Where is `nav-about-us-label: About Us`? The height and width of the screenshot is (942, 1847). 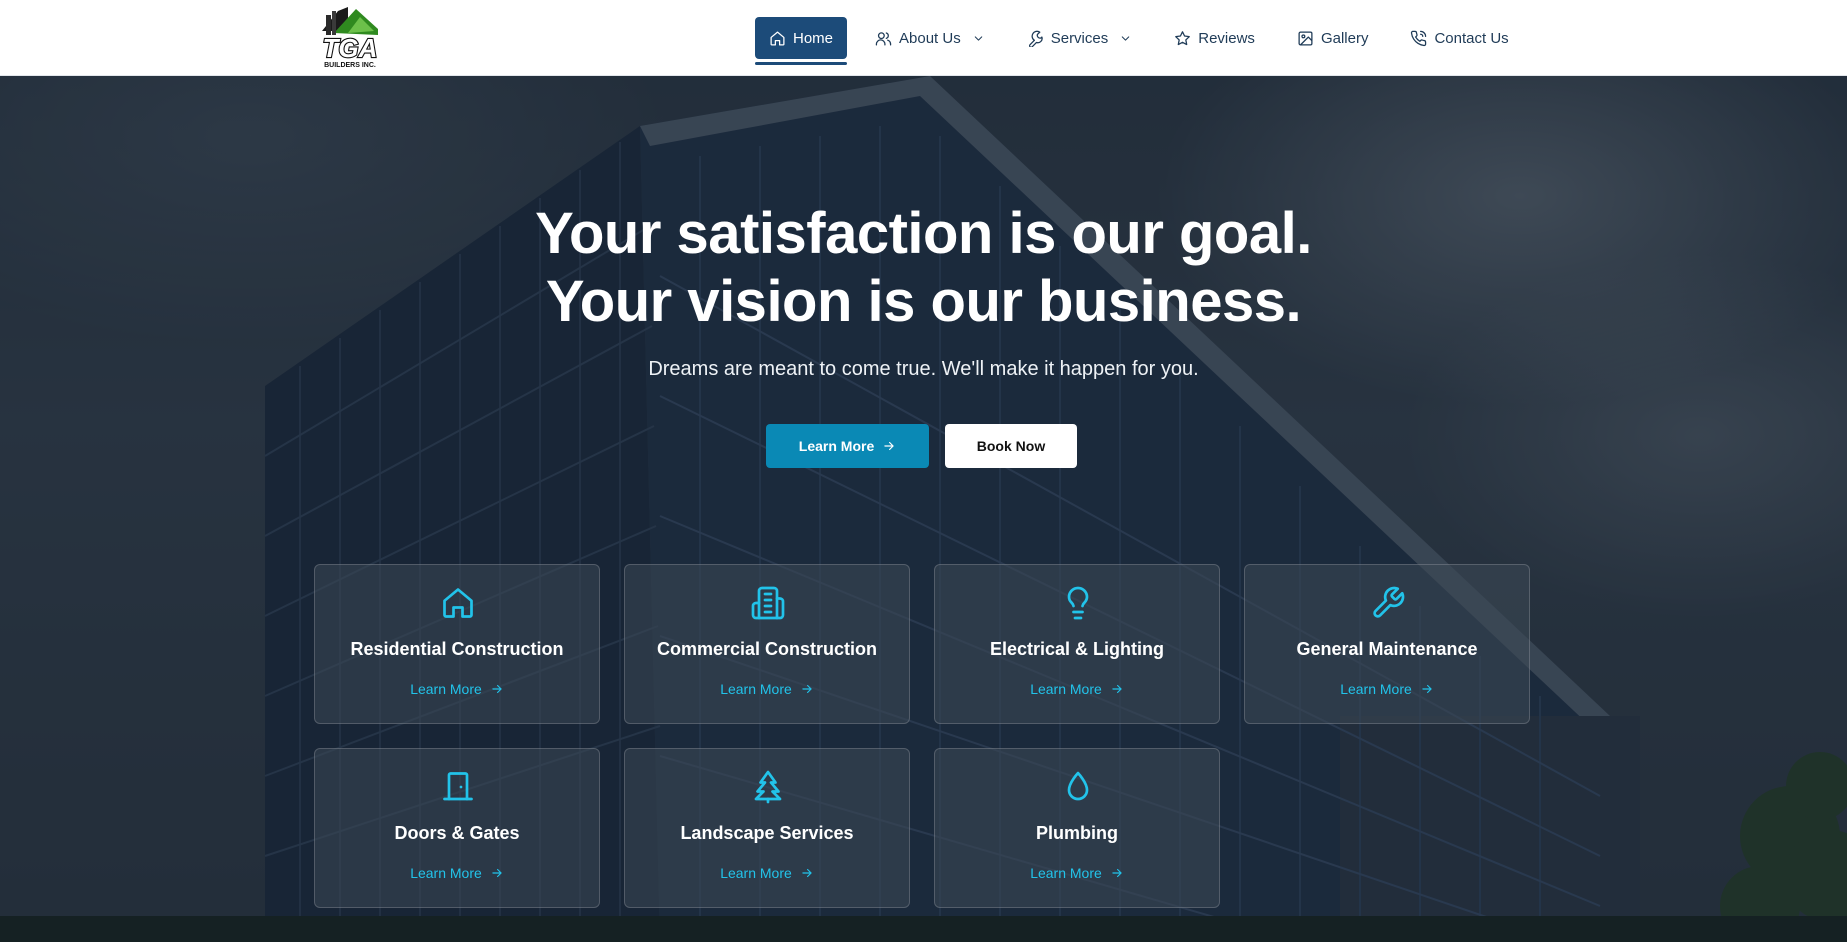 nav-about-us-label: About Us is located at coordinates (930, 38).